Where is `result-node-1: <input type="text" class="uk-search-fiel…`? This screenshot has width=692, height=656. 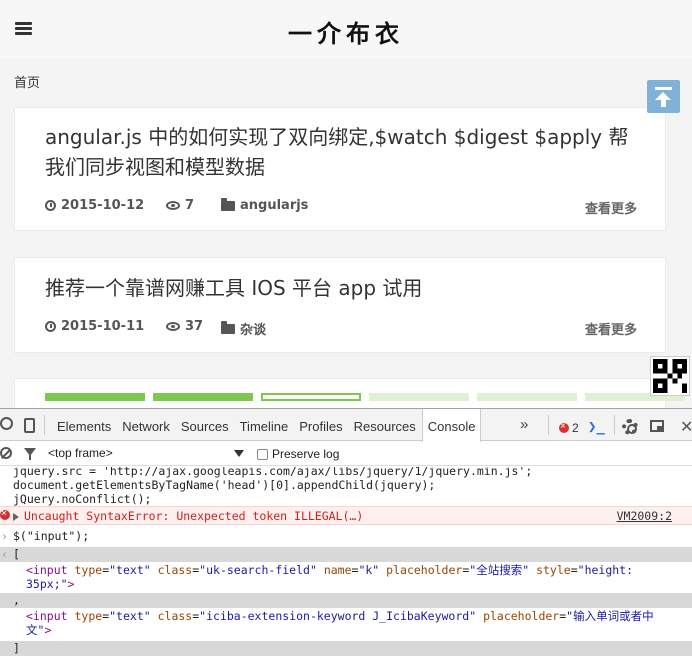
result-node-1: <input type="text" class="uk-search-fiel… is located at coordinates (346, 578).